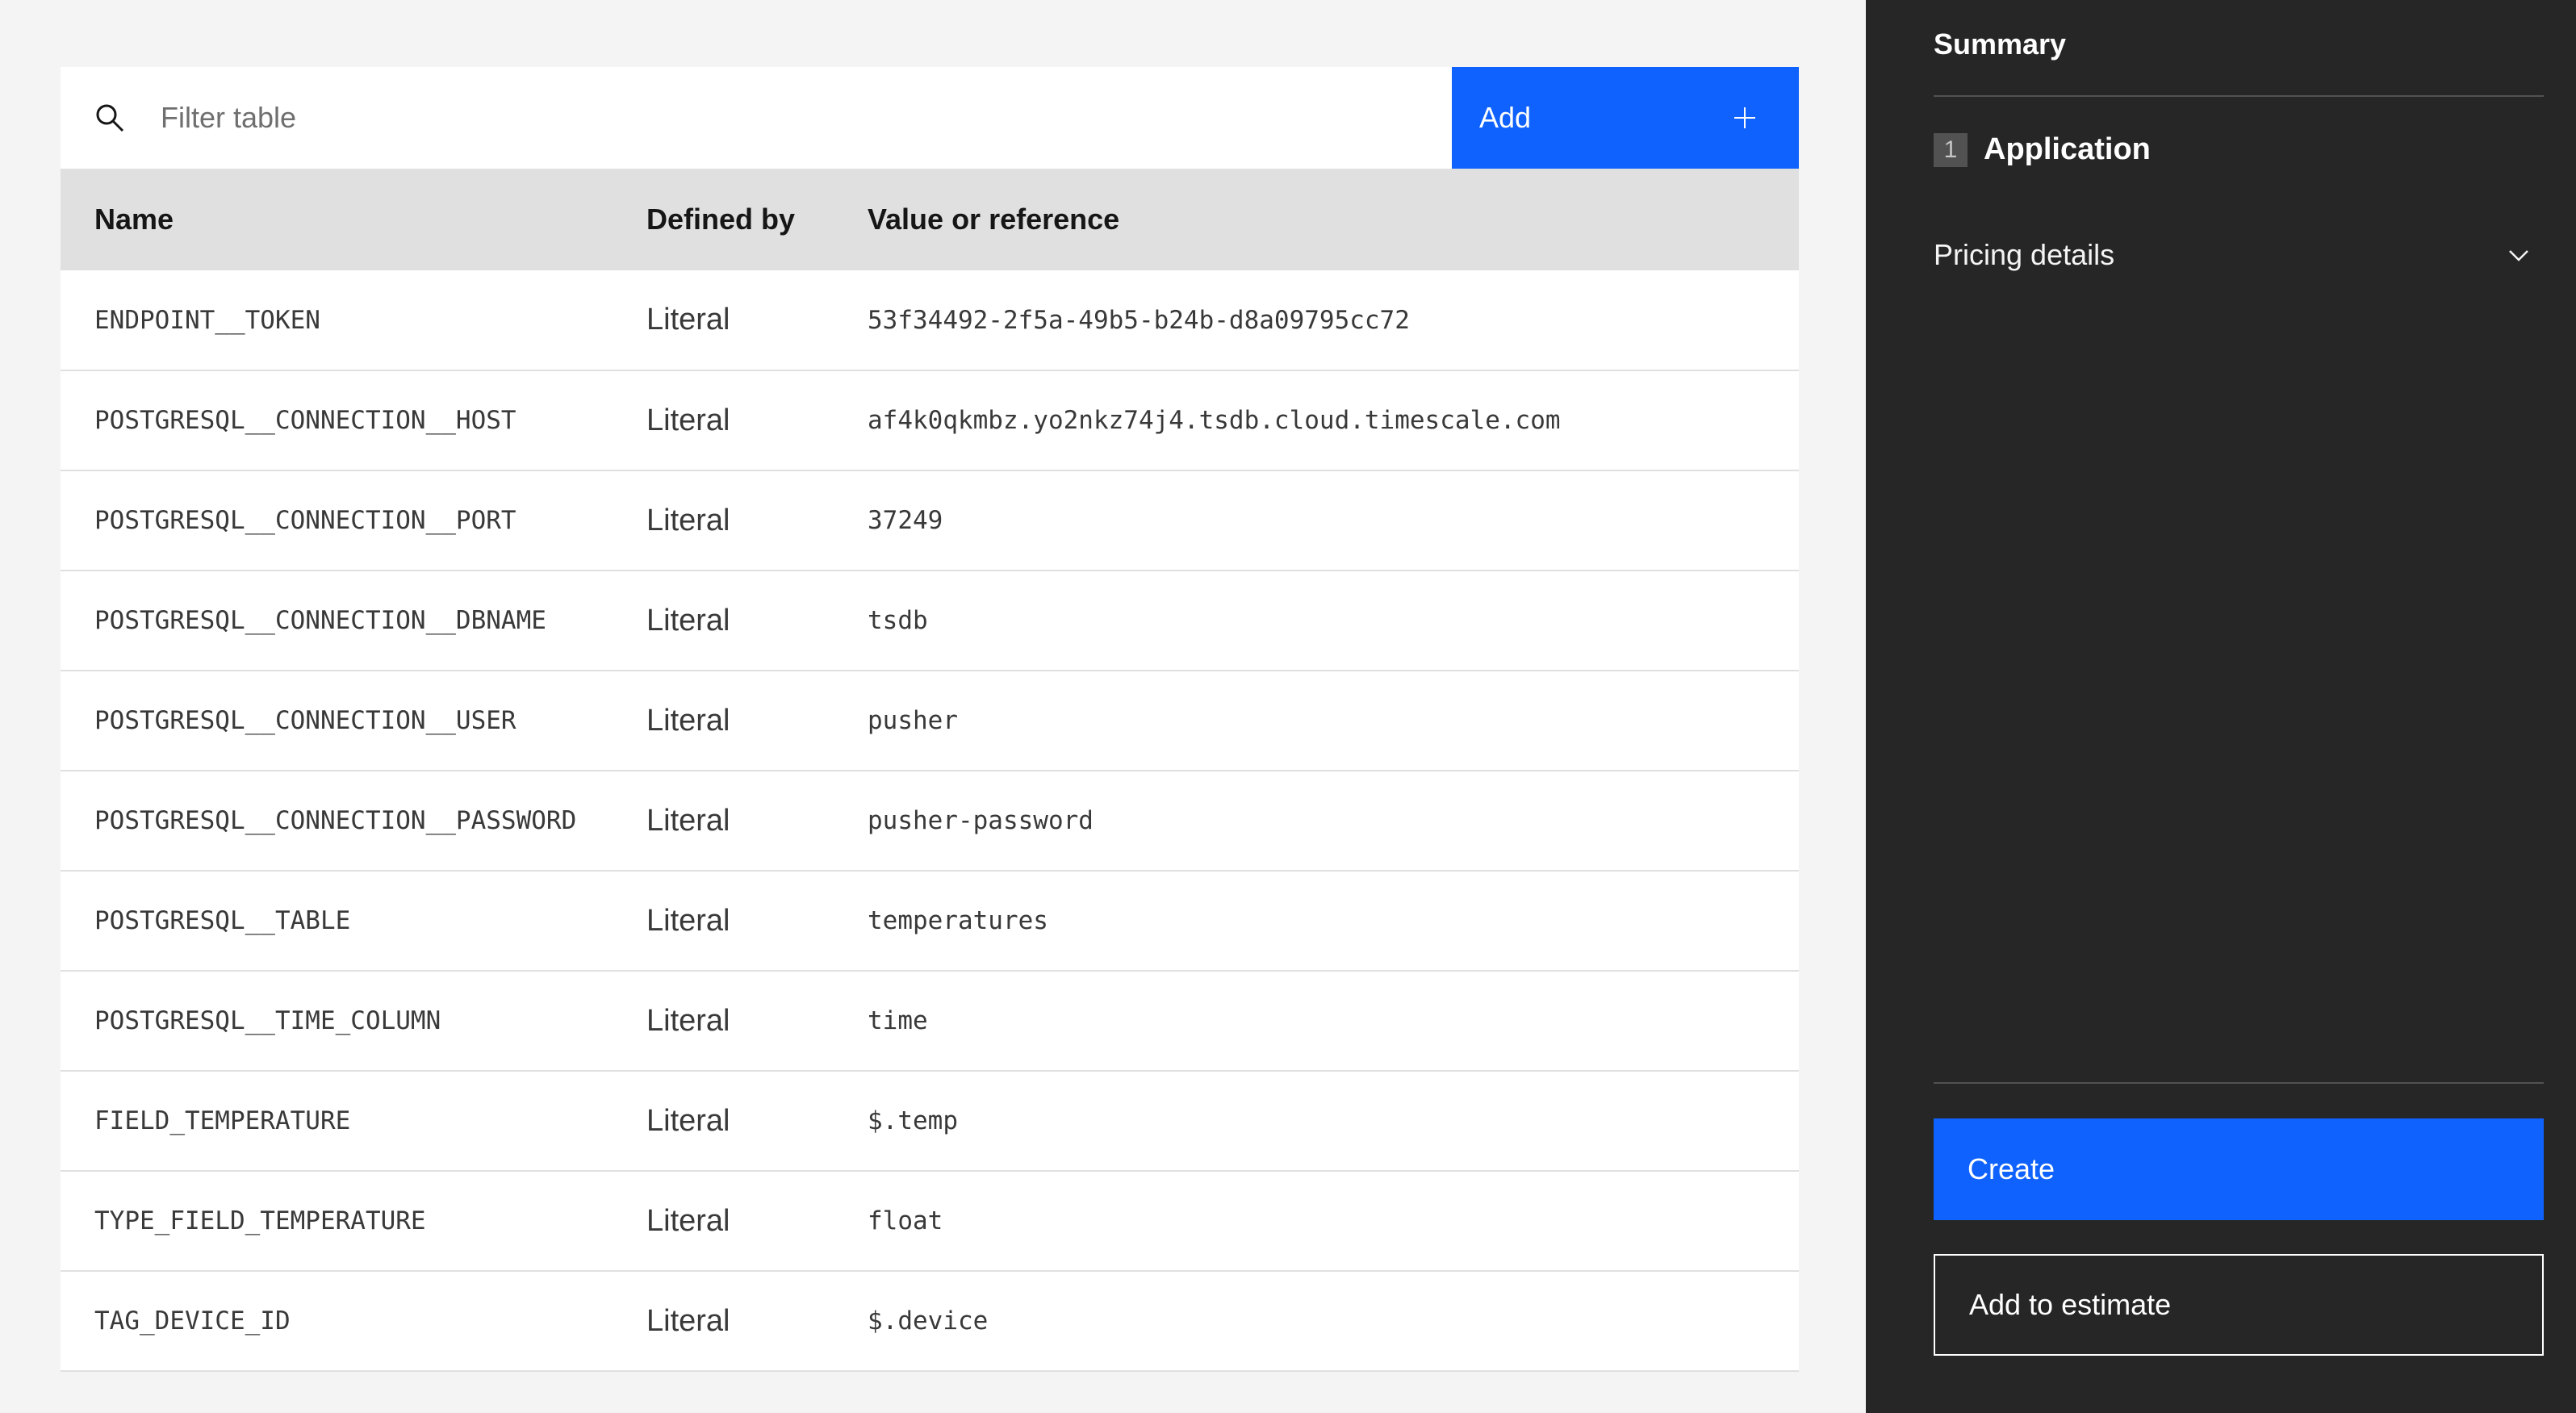  What do you see at coordinates (1744, 118) in the screenshot?
I see `plus-icon` at bounding box center [1744, 118].